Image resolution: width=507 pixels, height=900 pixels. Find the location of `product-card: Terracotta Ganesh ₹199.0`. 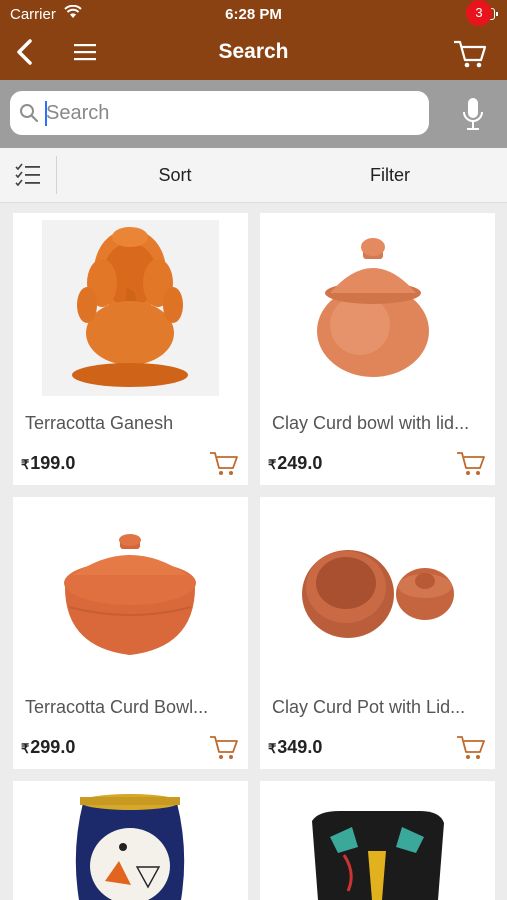

product-card: Terracotta Ganesh ₹199.0 is located at coordinates (130, 349).